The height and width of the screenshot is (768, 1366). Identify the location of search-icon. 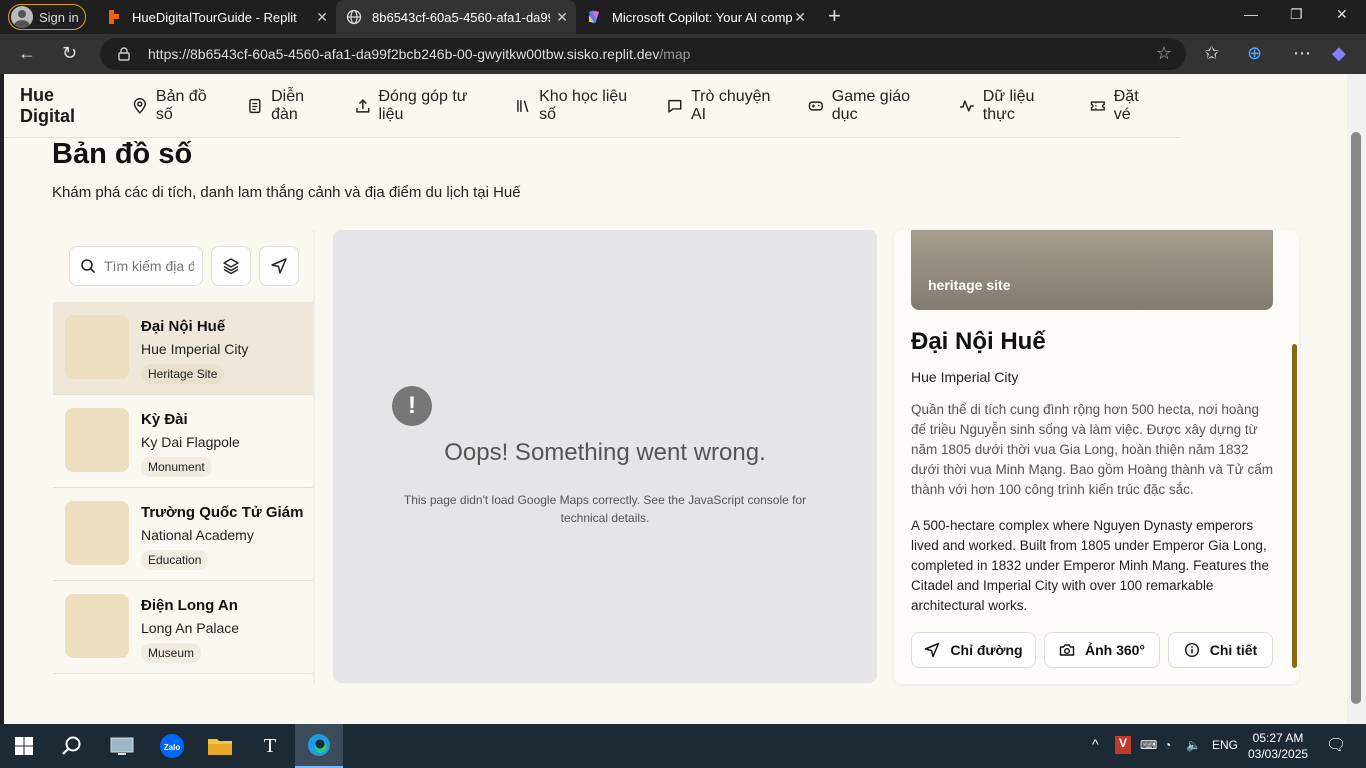
(71, 745).